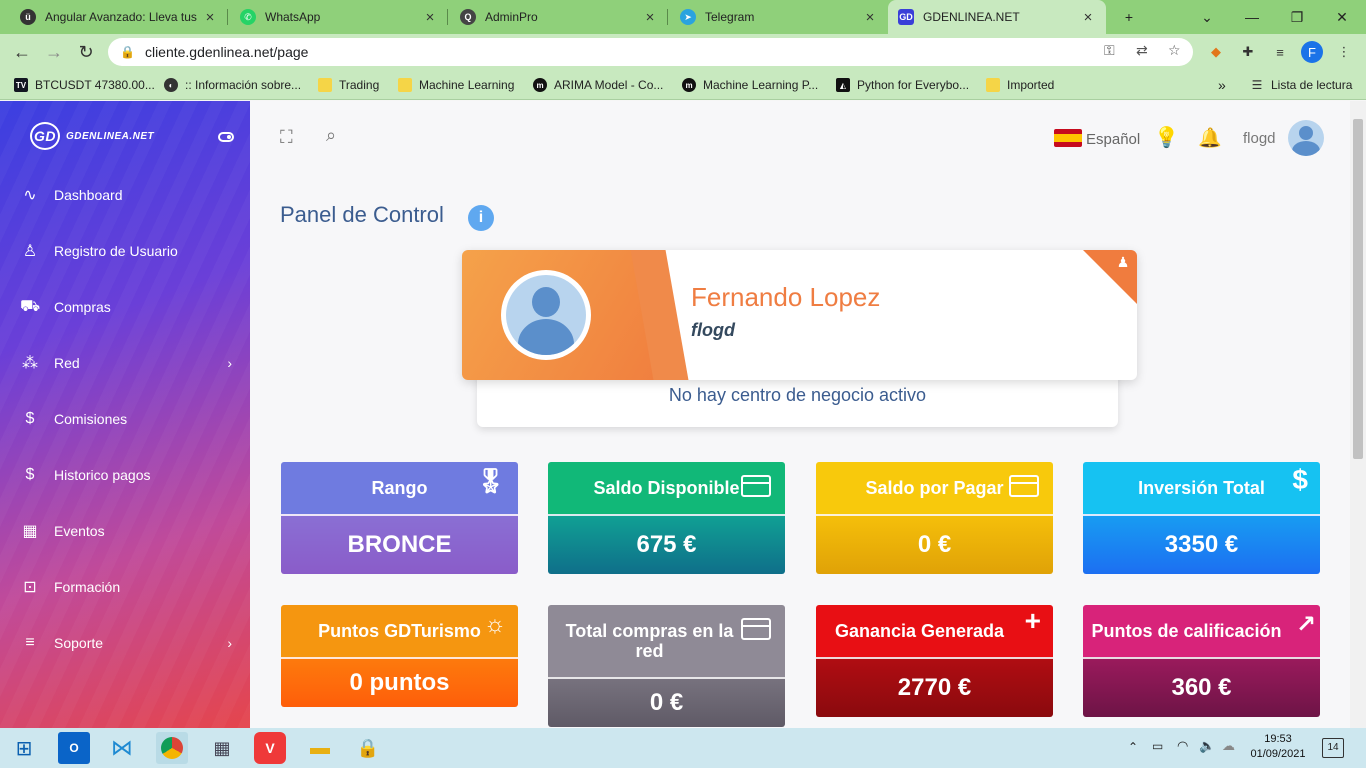  Describe the element at coordinates (490, 481) in the screenshot. I see `award-icon: 🎖` at that location.